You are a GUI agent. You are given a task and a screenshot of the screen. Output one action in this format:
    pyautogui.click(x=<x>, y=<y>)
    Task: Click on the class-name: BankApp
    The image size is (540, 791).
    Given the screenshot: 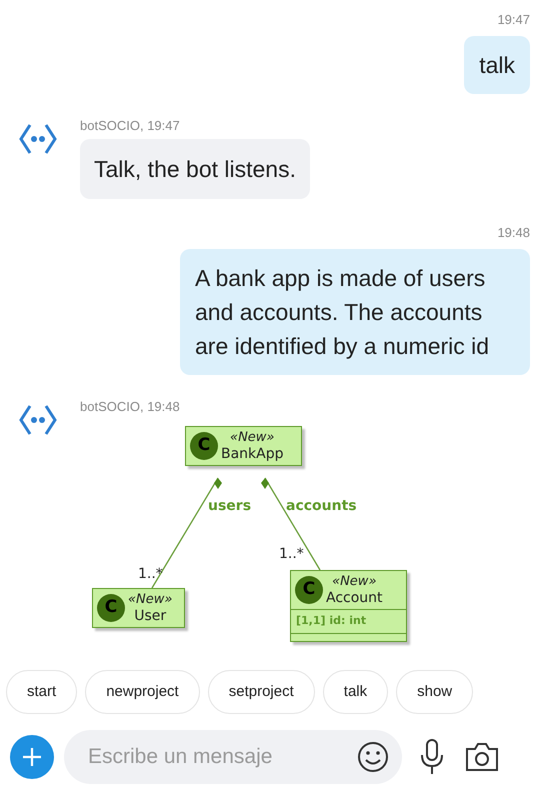 What is the action you would take?
    pyautogui.click(x=252, y=454)
    